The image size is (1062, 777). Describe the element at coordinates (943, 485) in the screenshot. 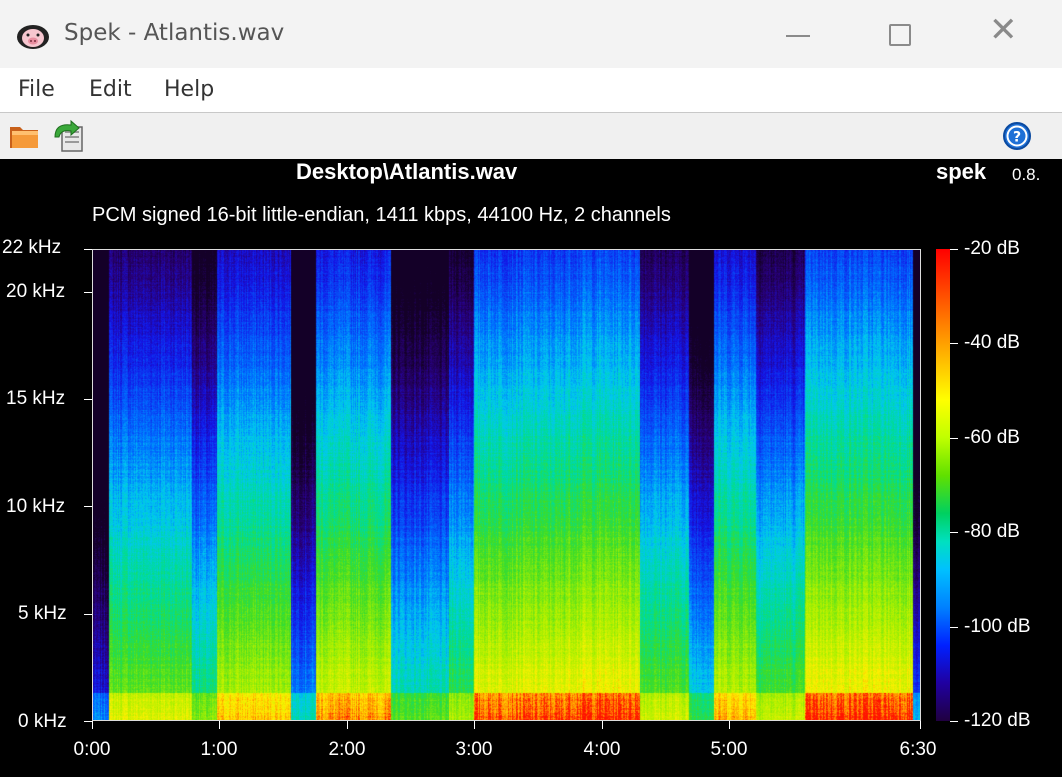

I see `db-colorbar` at that location.